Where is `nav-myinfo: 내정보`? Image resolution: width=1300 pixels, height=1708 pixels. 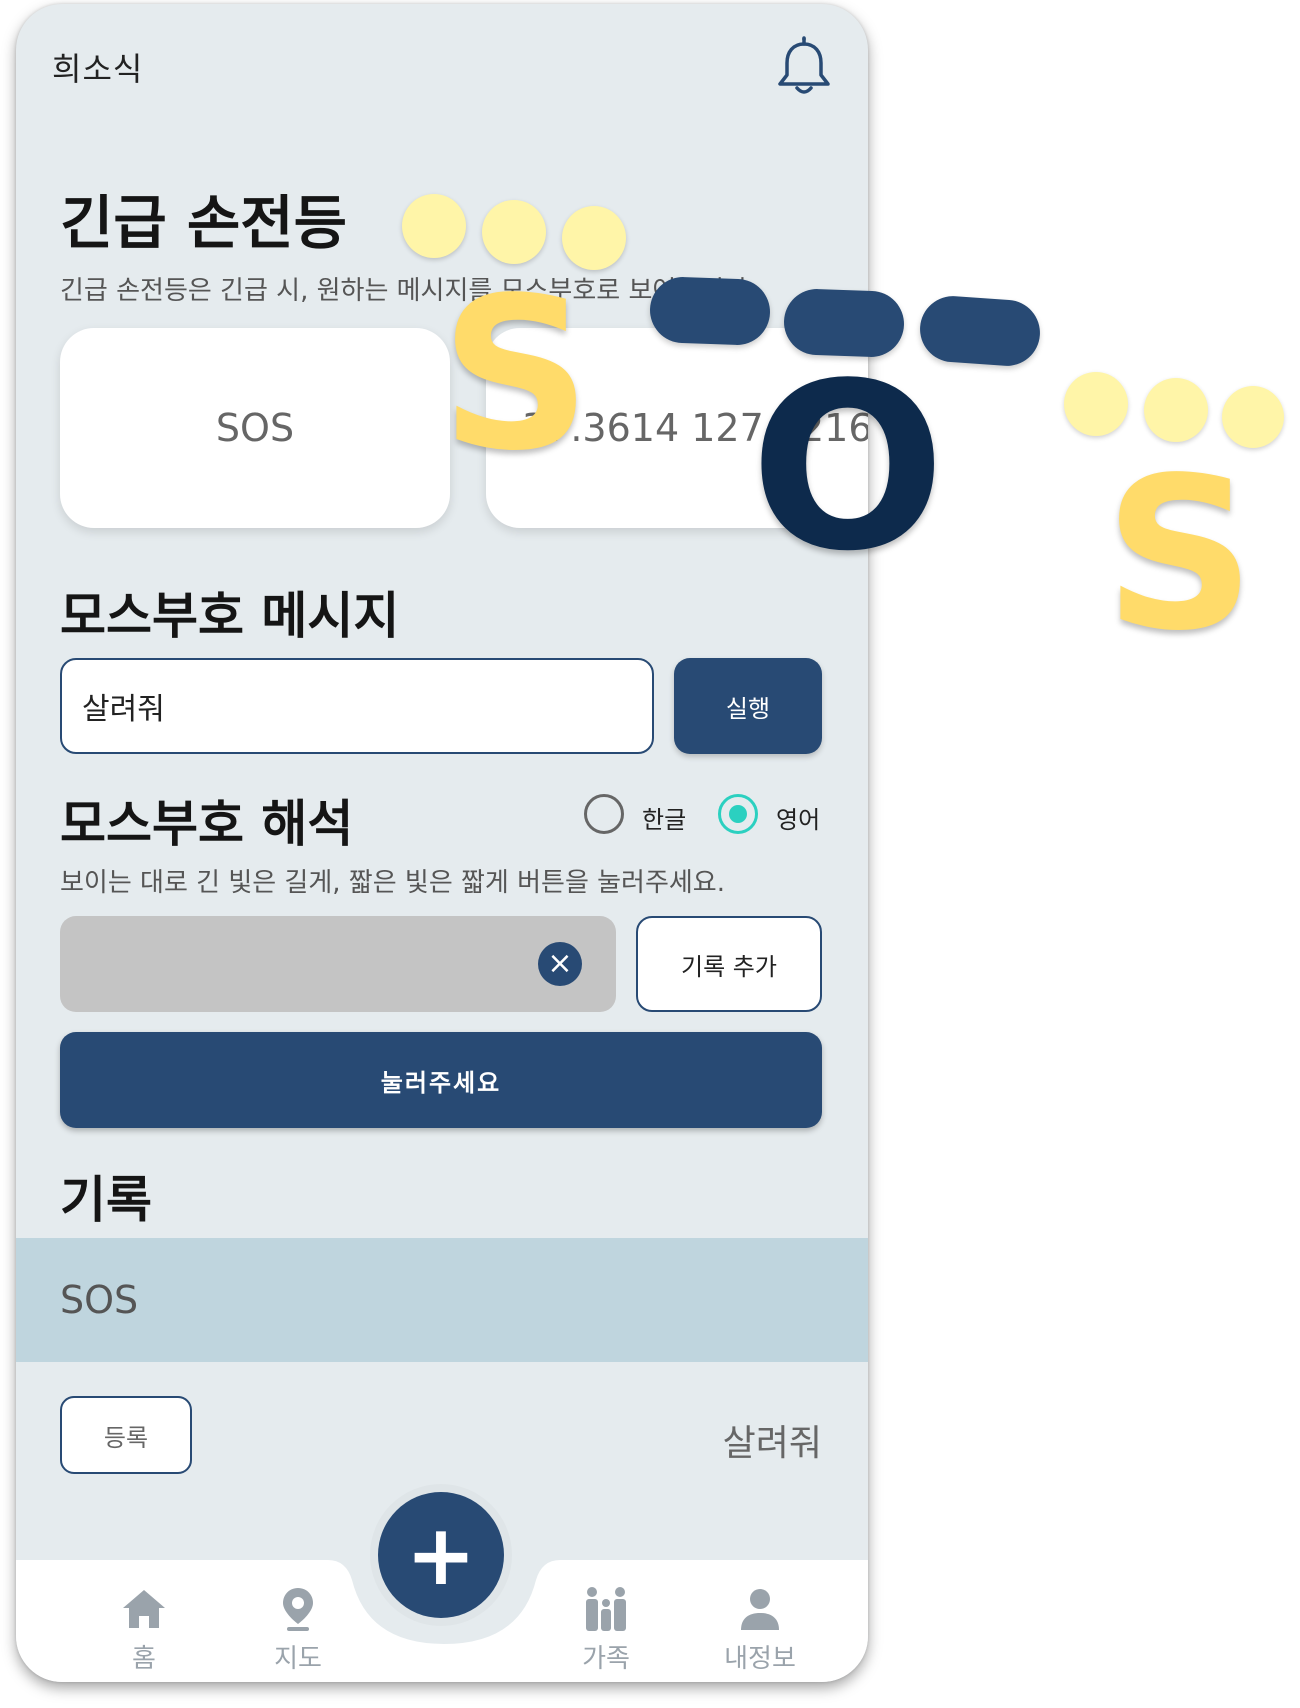 nav-myinfo: 내정보 is located at coordinates (760, 1630).